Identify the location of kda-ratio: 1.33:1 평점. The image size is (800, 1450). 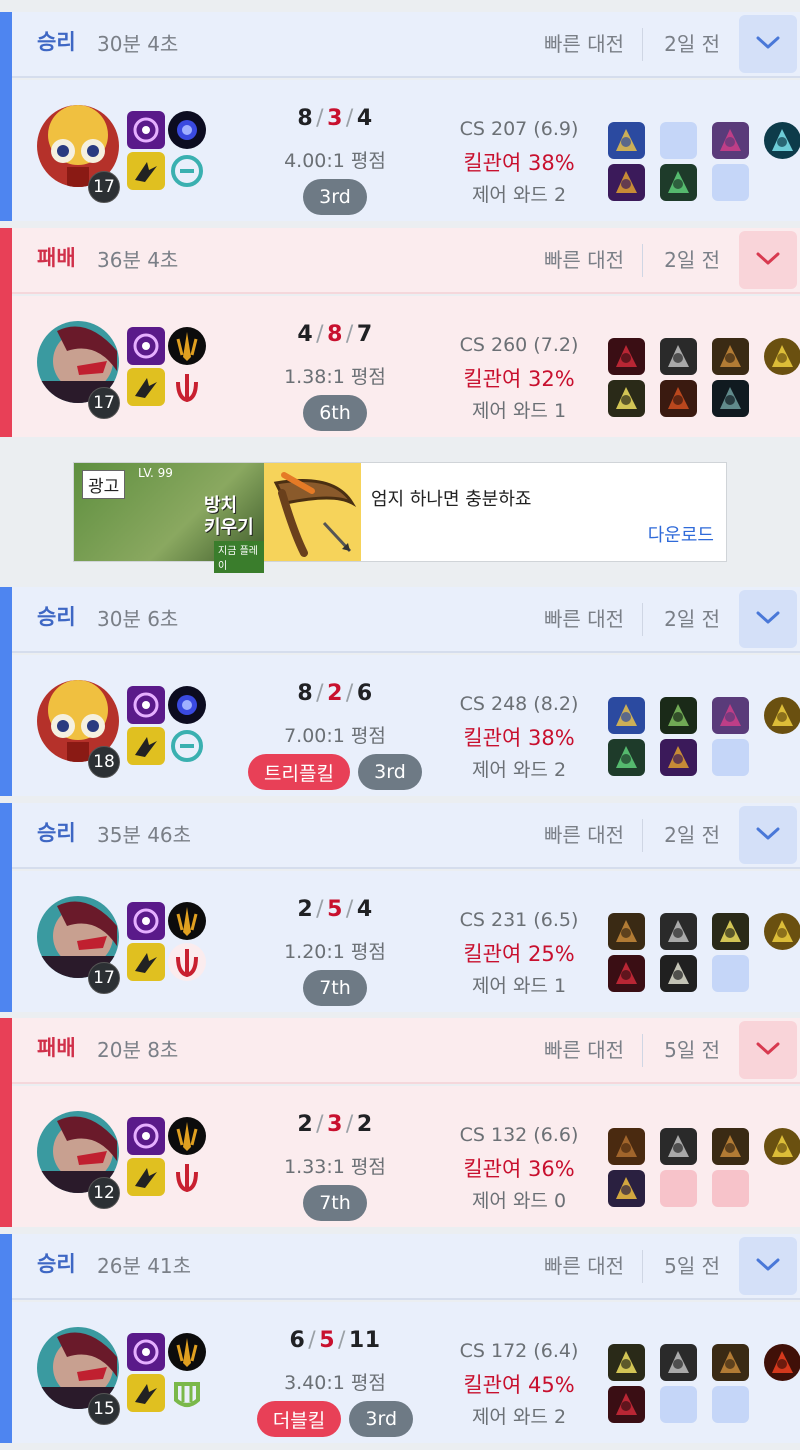
(335, 1167).